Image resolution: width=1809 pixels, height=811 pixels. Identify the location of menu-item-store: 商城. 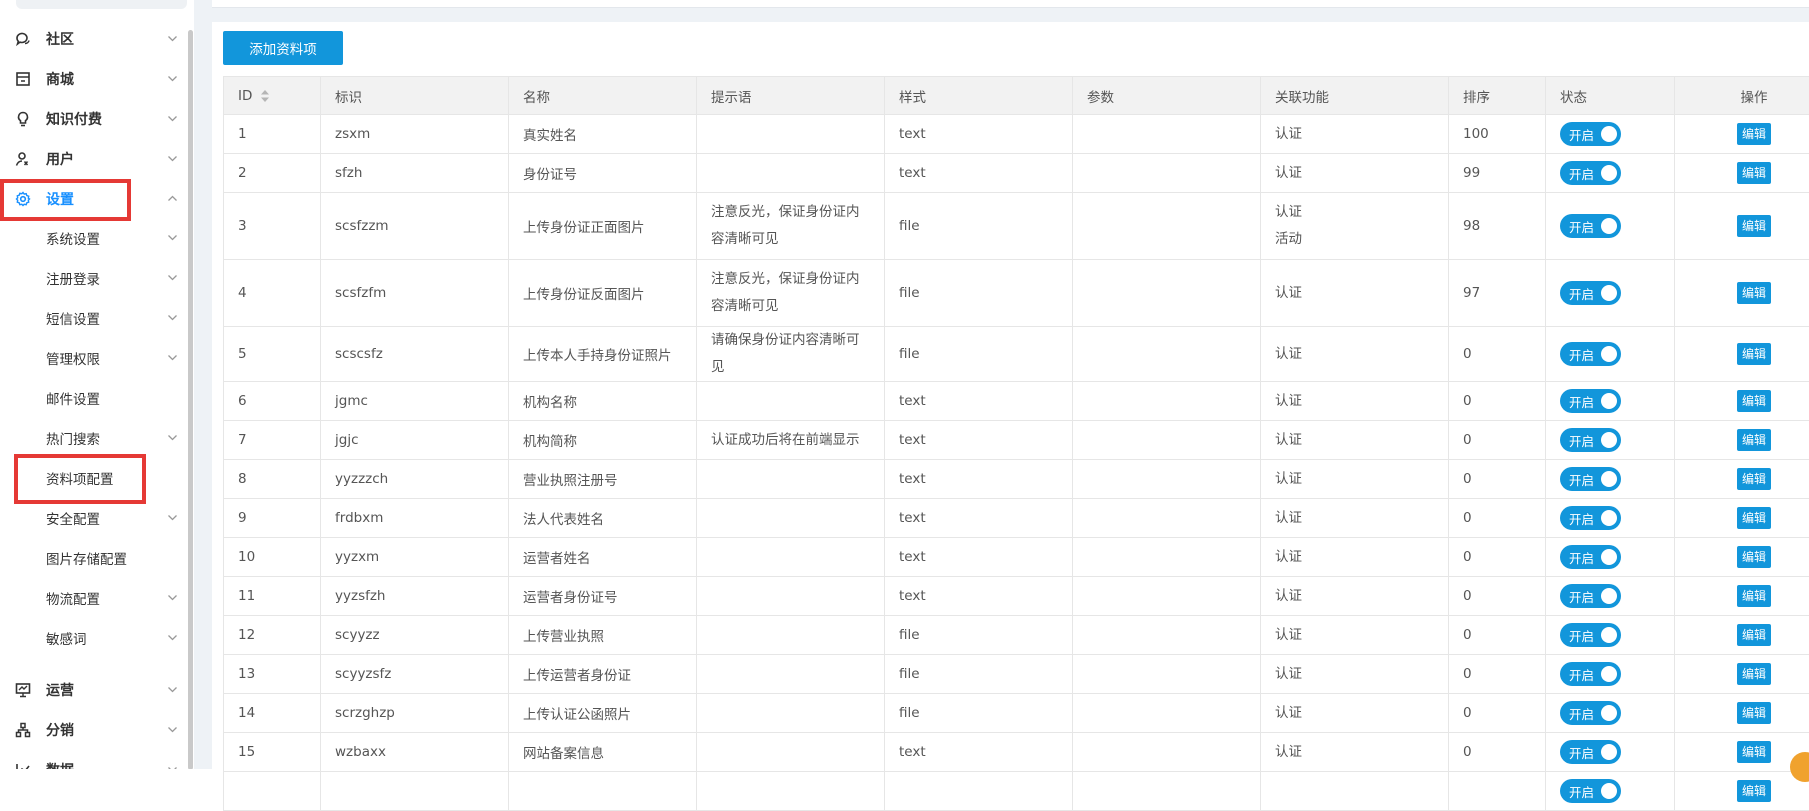
(94, 79).